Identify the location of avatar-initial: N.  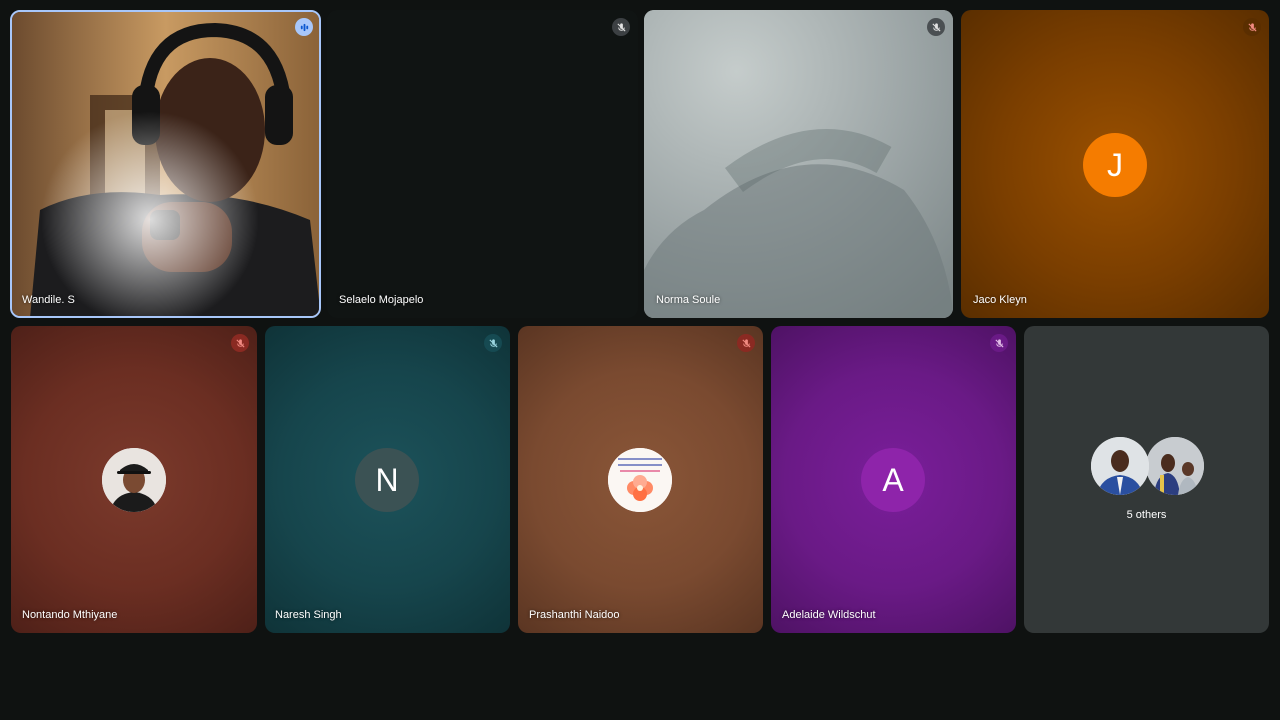
(387, 479).